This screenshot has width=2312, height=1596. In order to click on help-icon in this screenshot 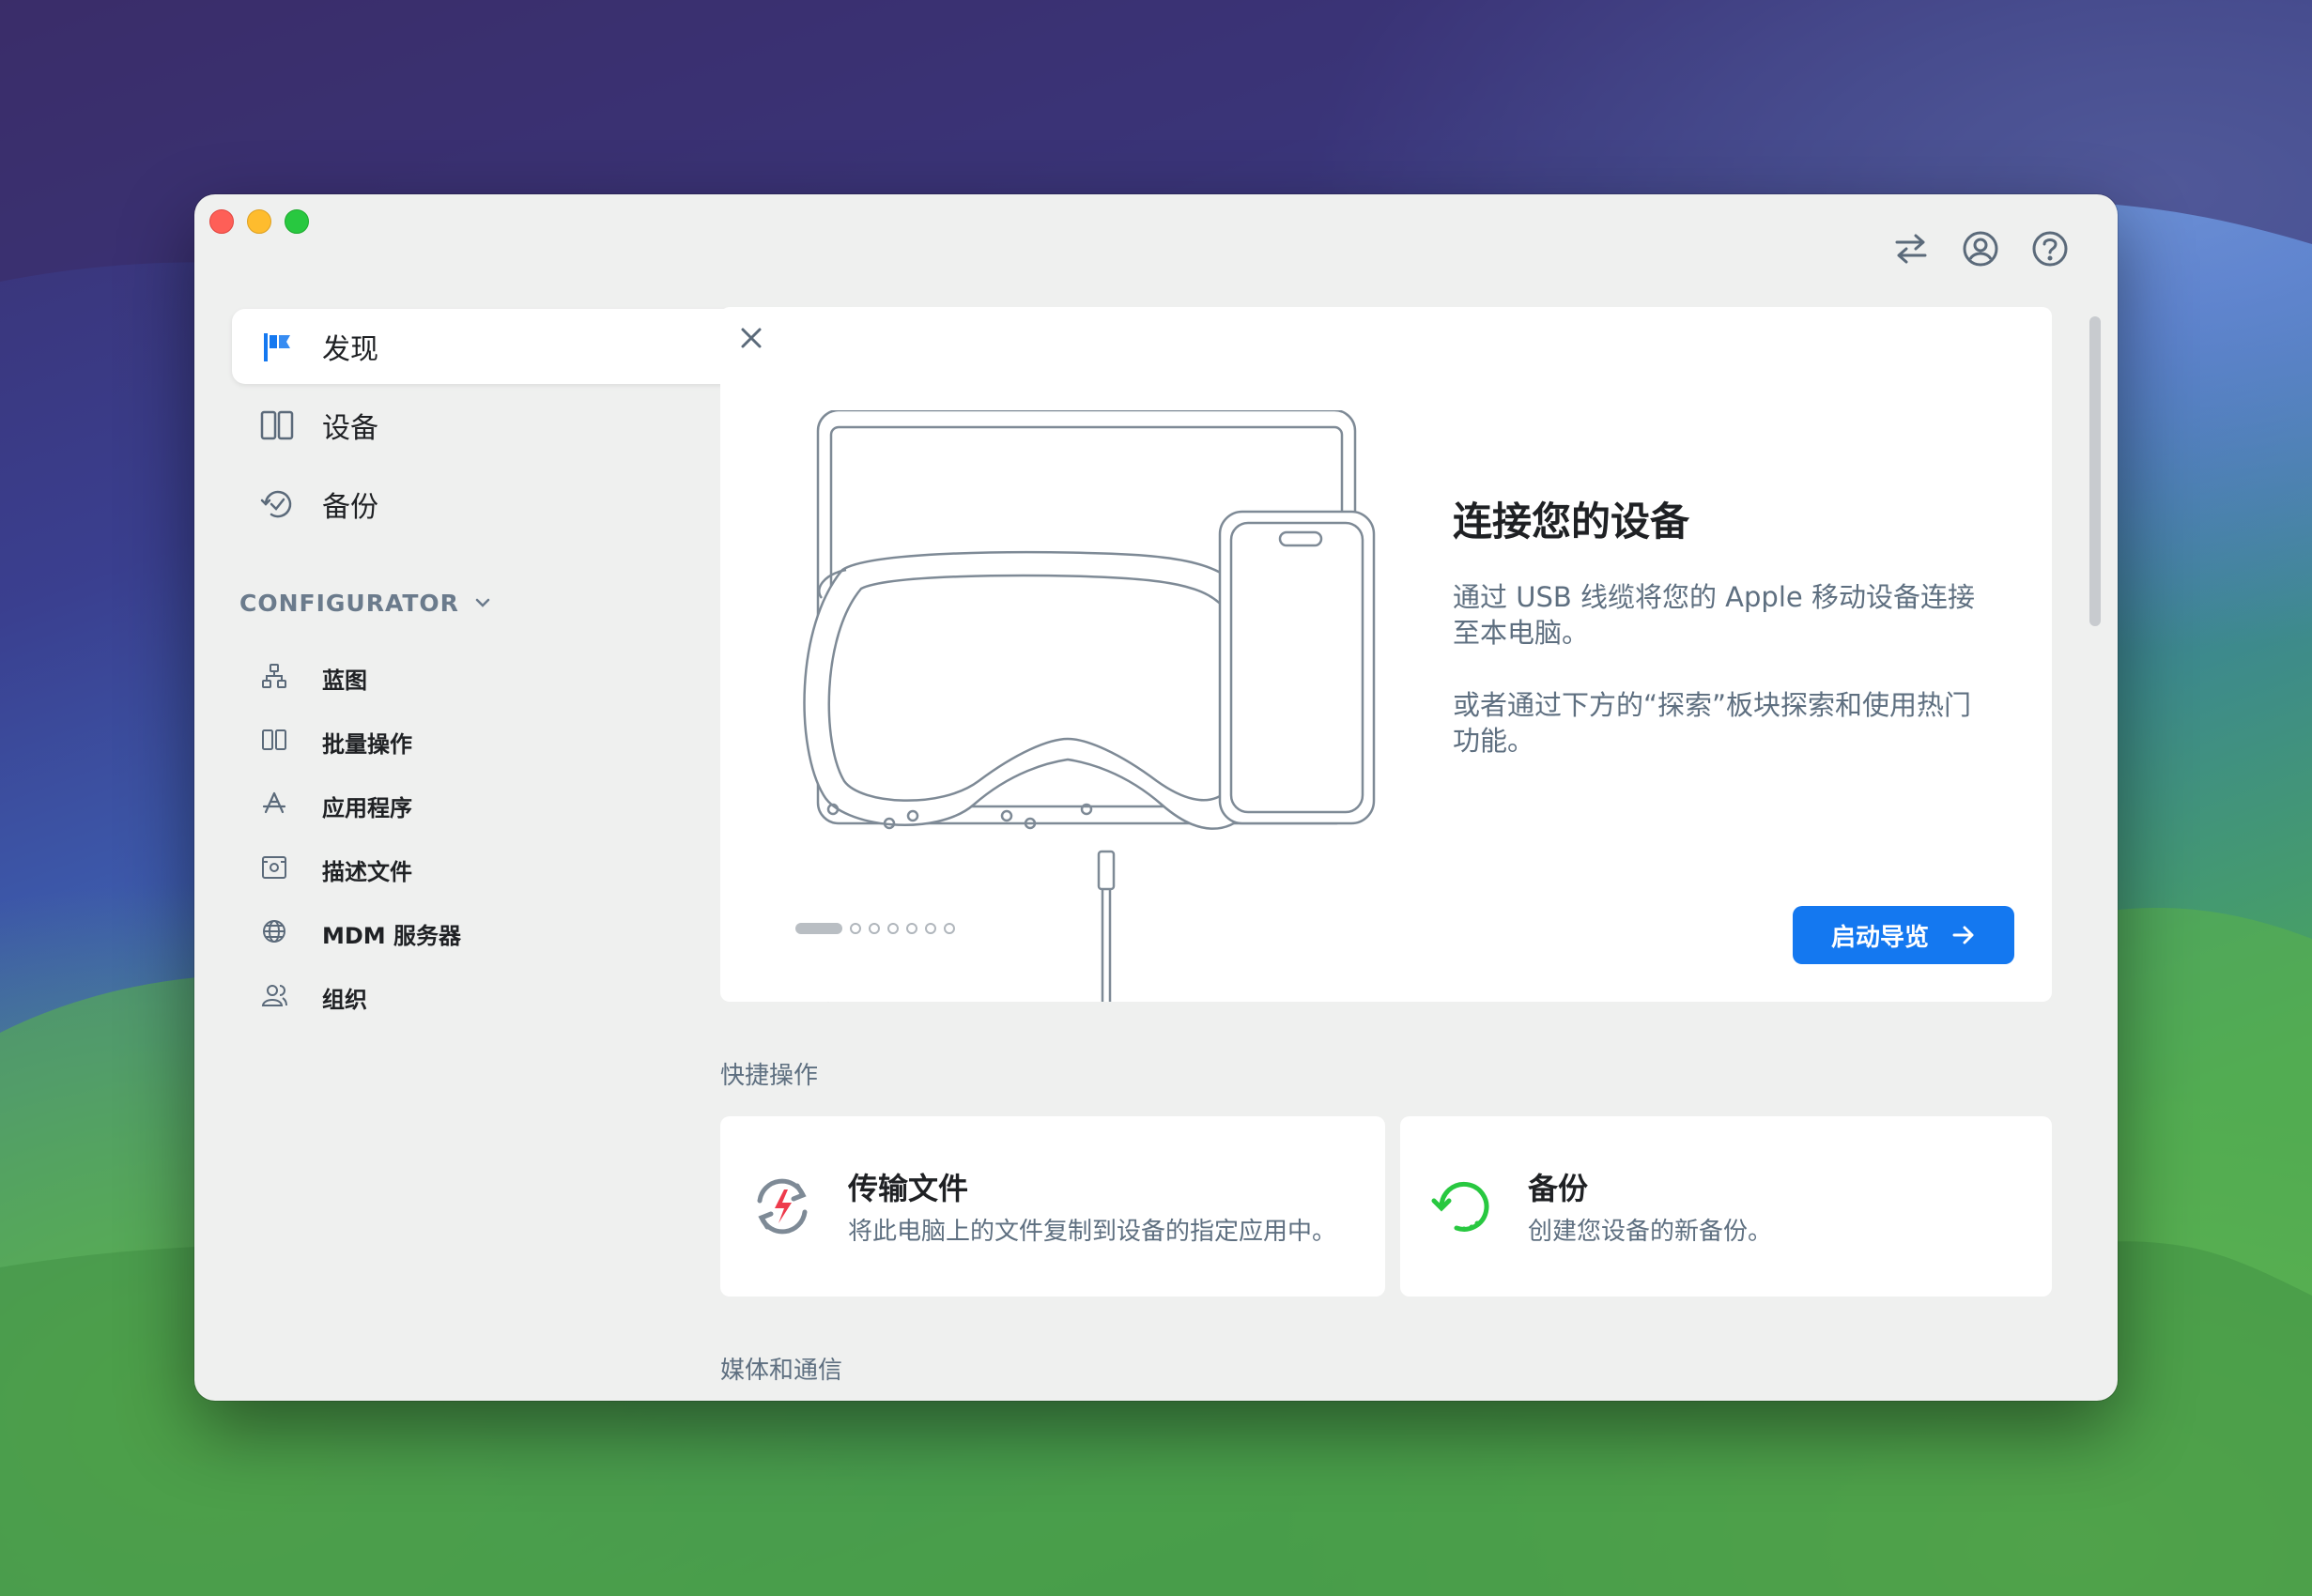, I will do `click(2050, 249)`.